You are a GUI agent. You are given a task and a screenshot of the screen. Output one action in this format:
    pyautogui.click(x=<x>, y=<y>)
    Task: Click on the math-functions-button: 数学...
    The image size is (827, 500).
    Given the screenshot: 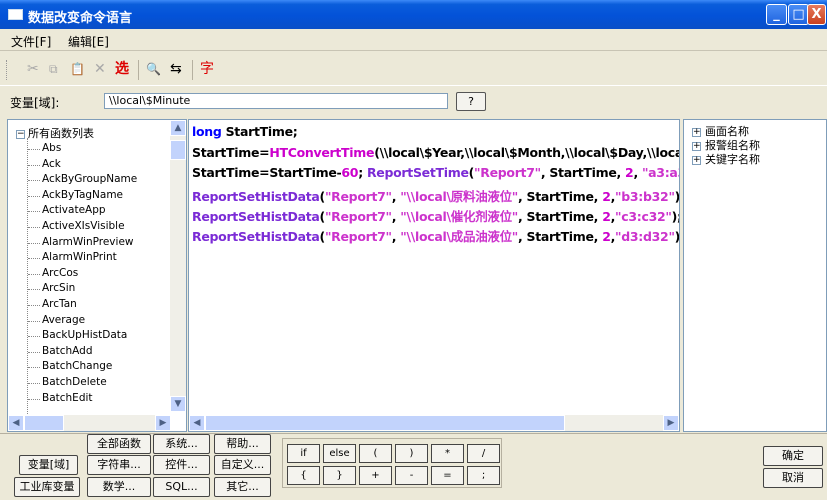 What is the action you would take?
    pyautogui.click(x=119, y=487)
    